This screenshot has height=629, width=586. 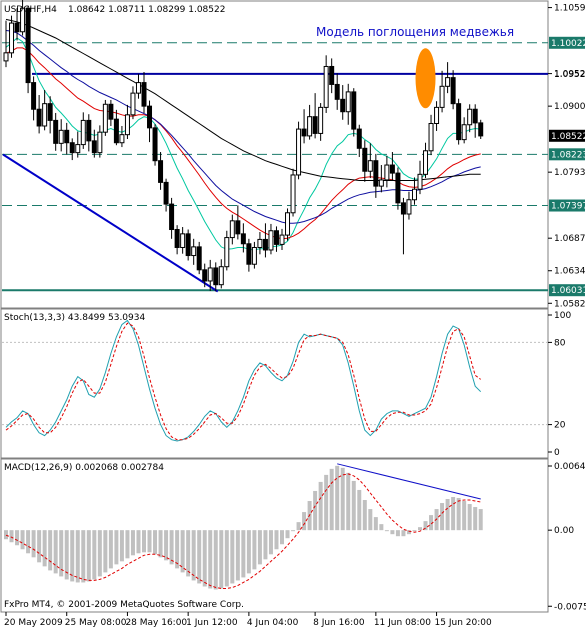 What do you see at coordinates (568, 137) in the screenshot?
I see `current-price-label: 1.08522` at bounding box center [568, 137].